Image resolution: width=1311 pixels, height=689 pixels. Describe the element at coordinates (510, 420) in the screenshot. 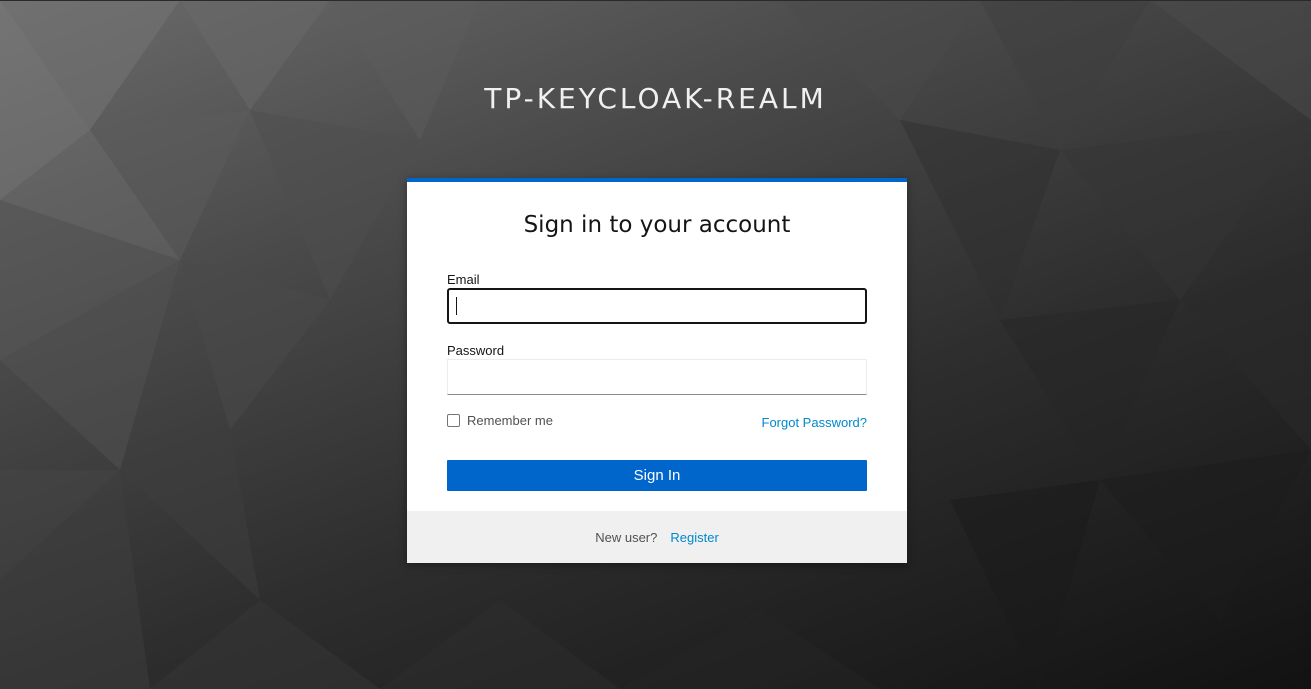

I see `remember-me-label: Remember me` at that location.